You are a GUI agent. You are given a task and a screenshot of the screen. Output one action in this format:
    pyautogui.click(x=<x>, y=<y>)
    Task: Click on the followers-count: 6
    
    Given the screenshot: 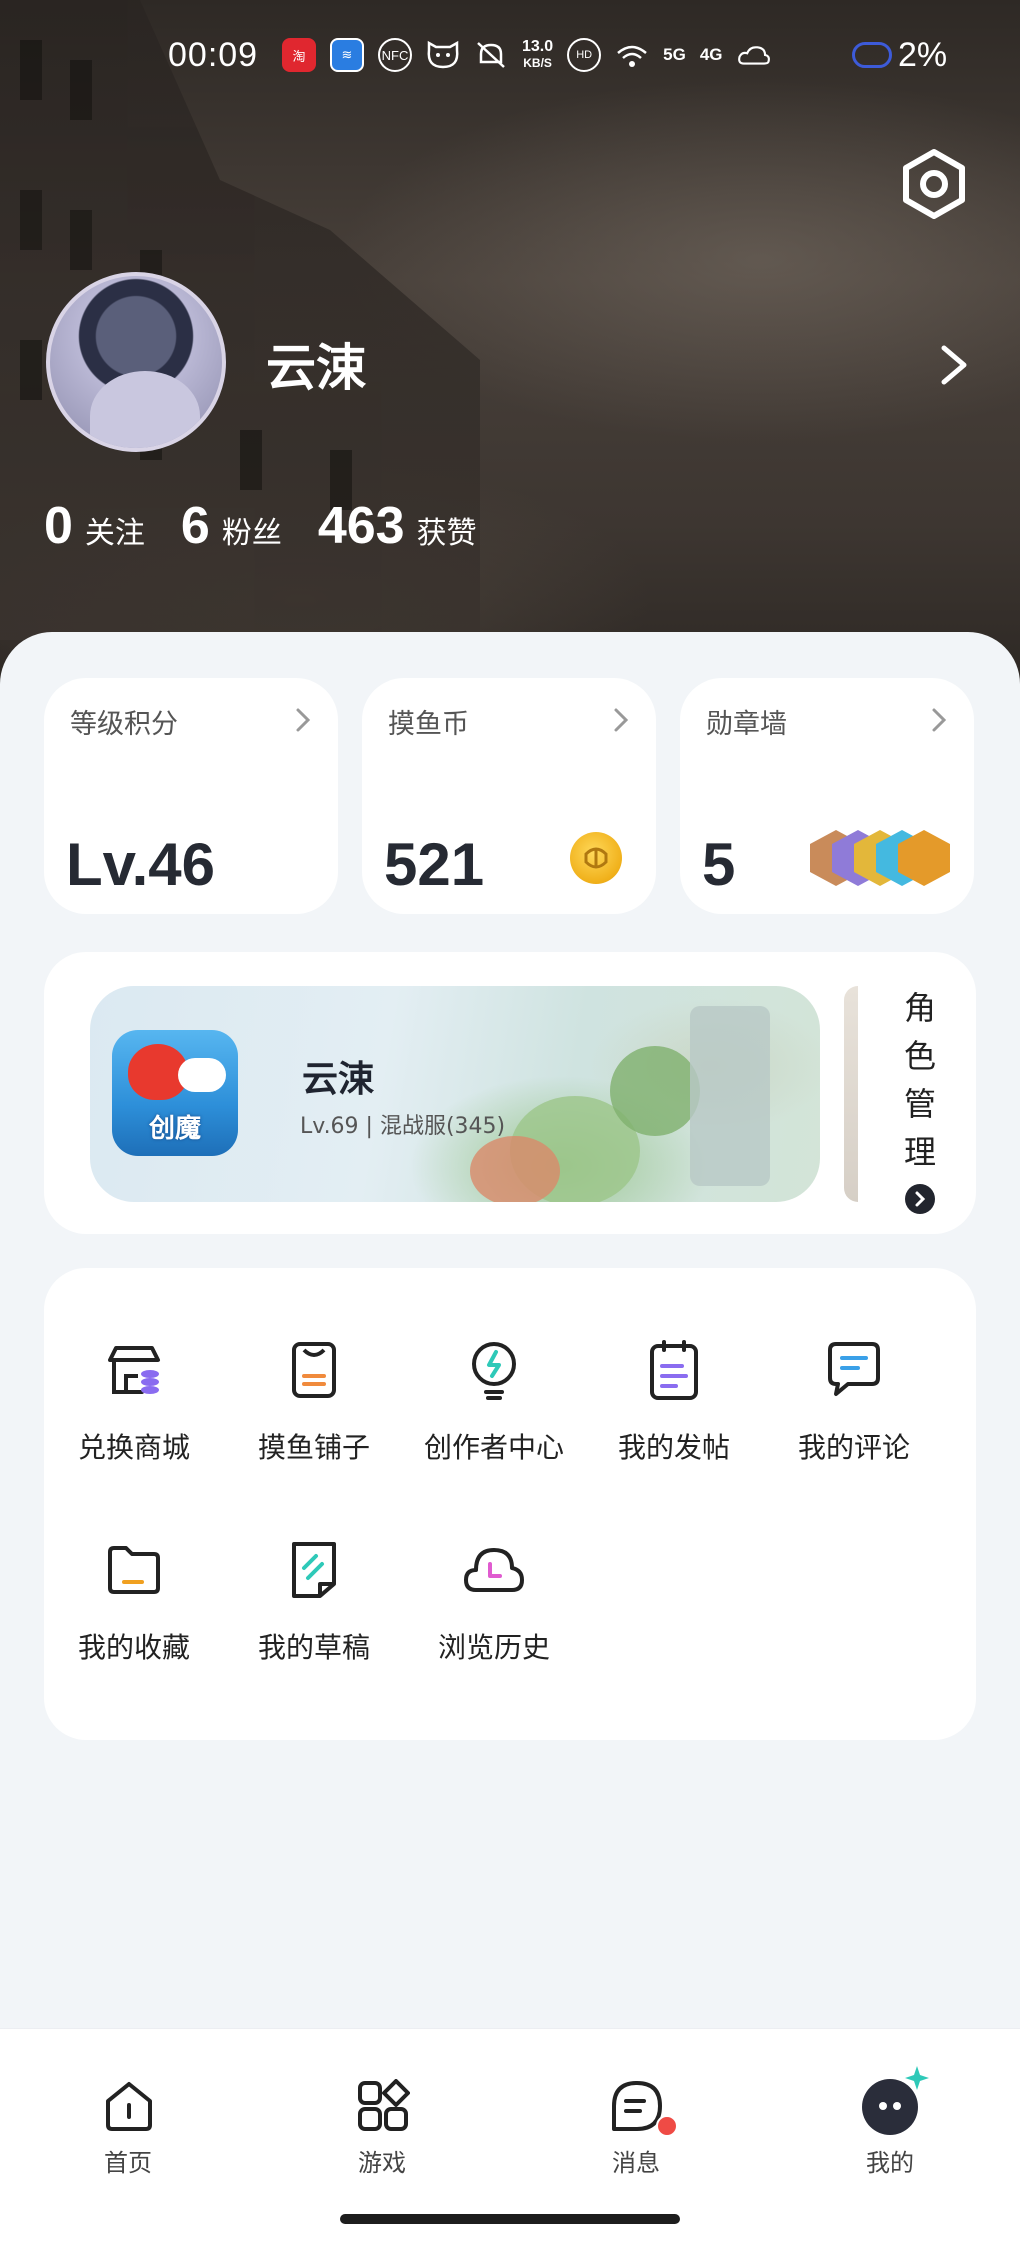 What is the action you would take?
    pyautogui.click(x=195, y=526)
    